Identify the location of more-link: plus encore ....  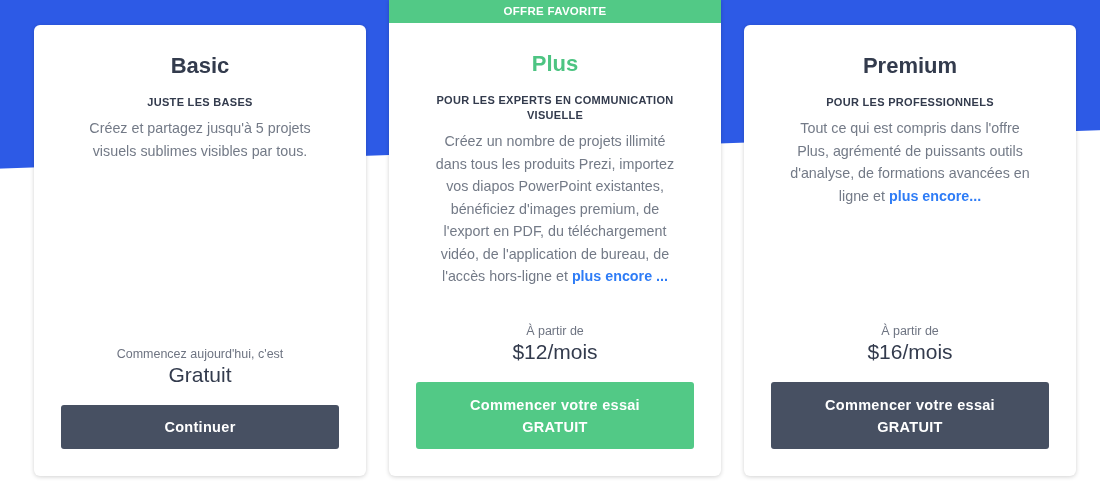
(619, 276).